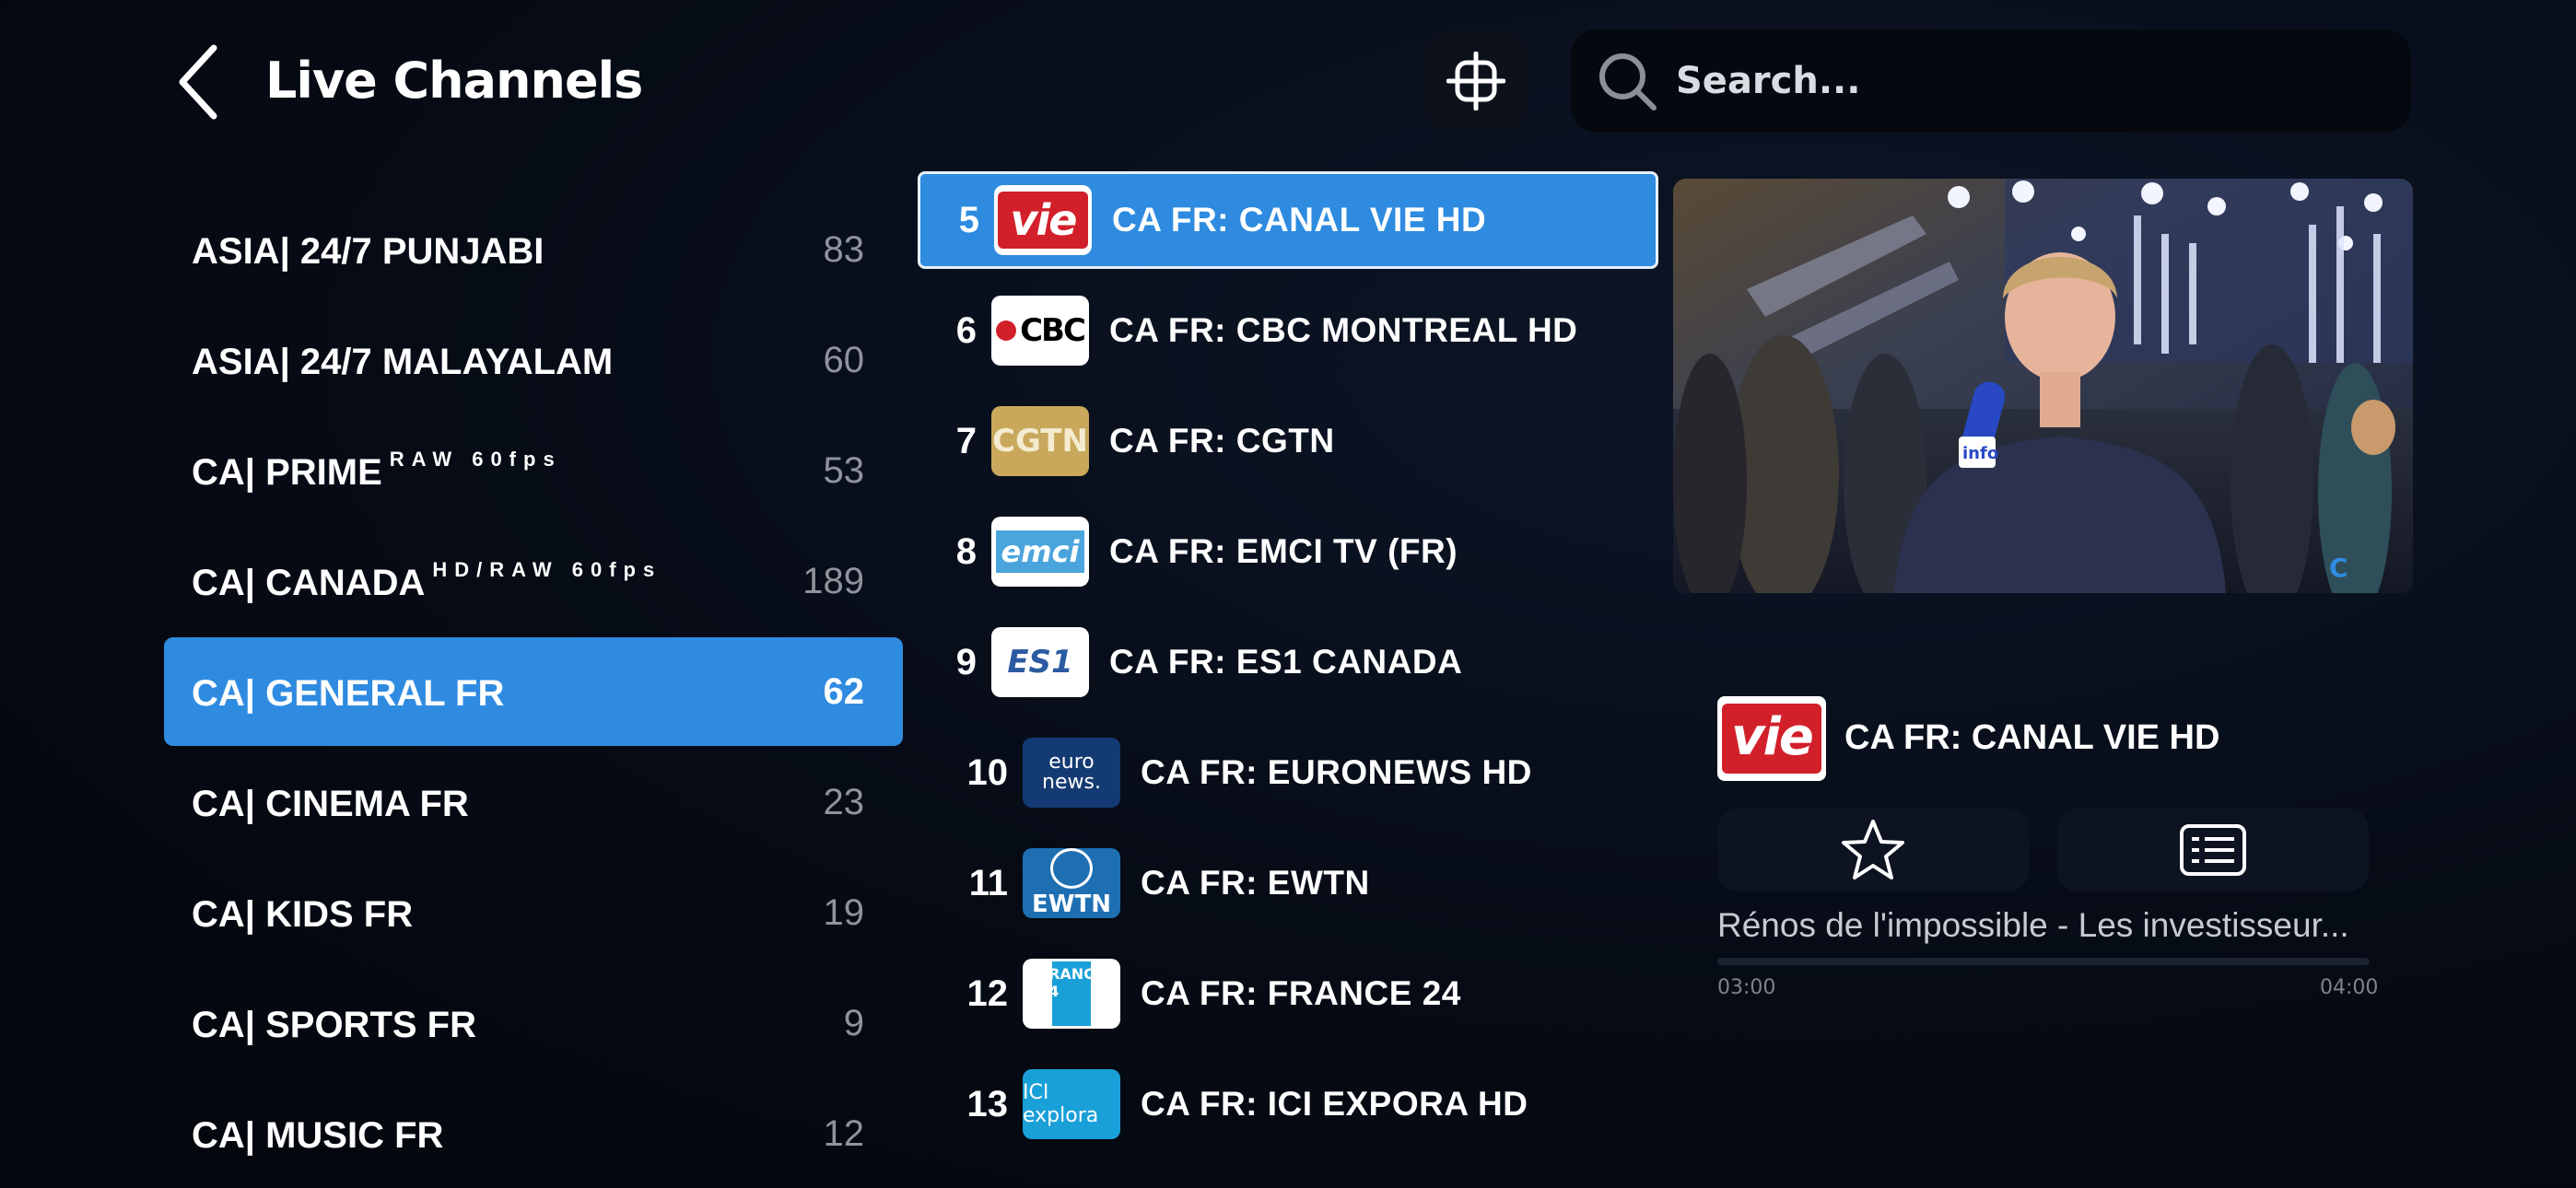  Describe the element at coordinates (1299, 220) in the screenshot. I see `channel-name: CA FR: CANAL VIE HD` at that location.